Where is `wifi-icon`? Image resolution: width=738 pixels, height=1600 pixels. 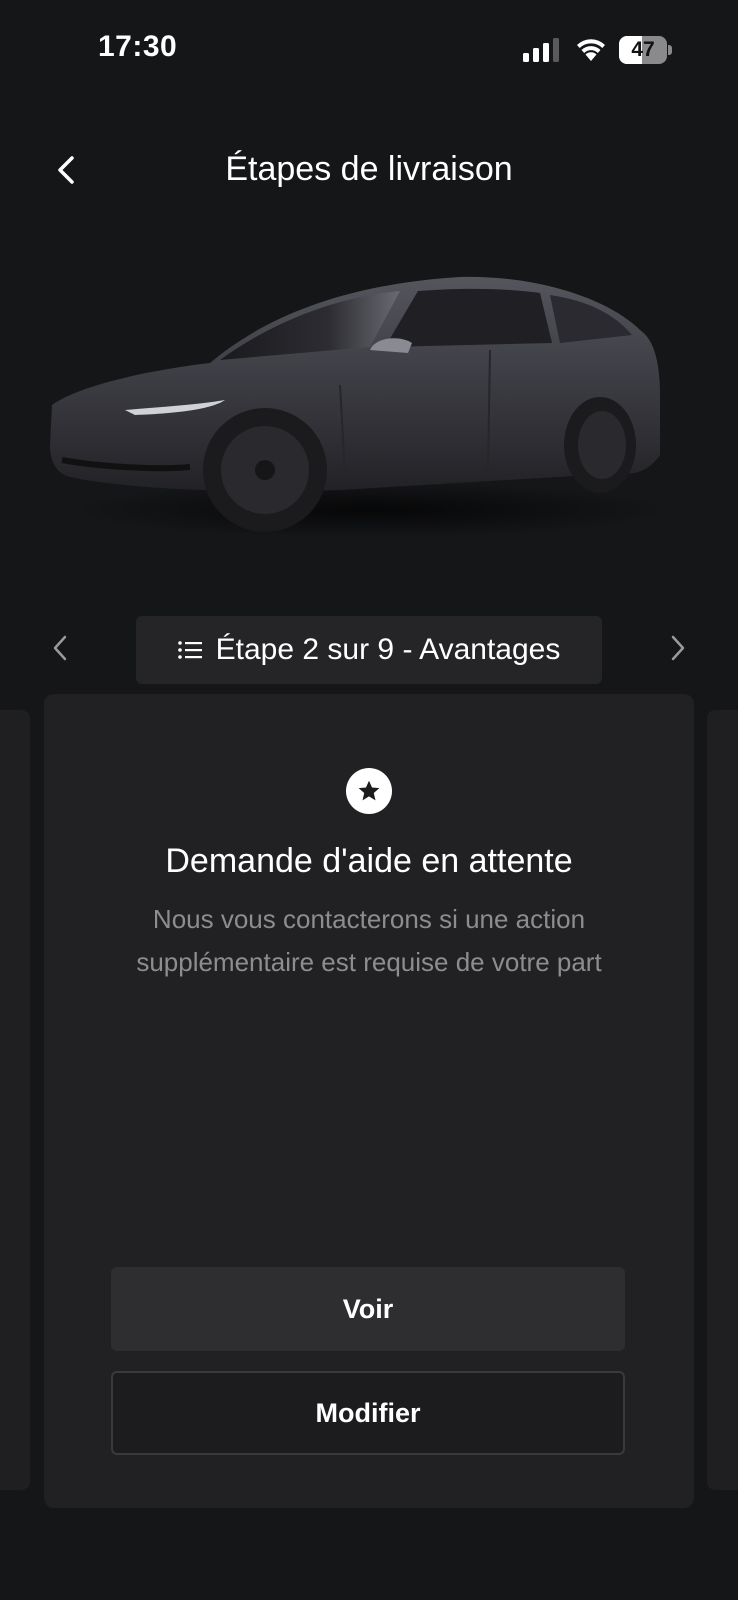 wifi-icon is located at coordinates (591, 50).